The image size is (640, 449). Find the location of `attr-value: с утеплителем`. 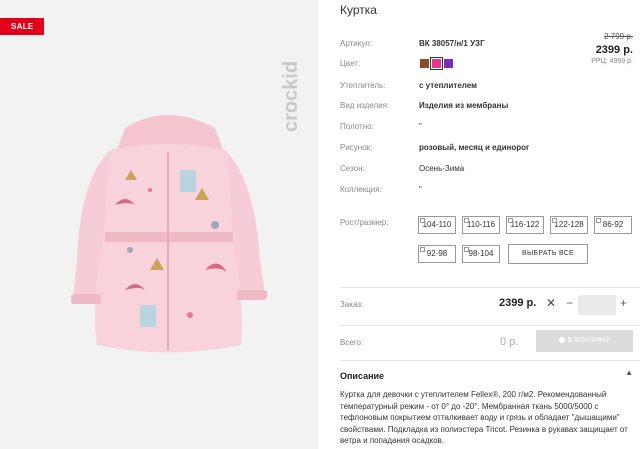

attr-value: с утеплителем is located at coordinates (448, 85).